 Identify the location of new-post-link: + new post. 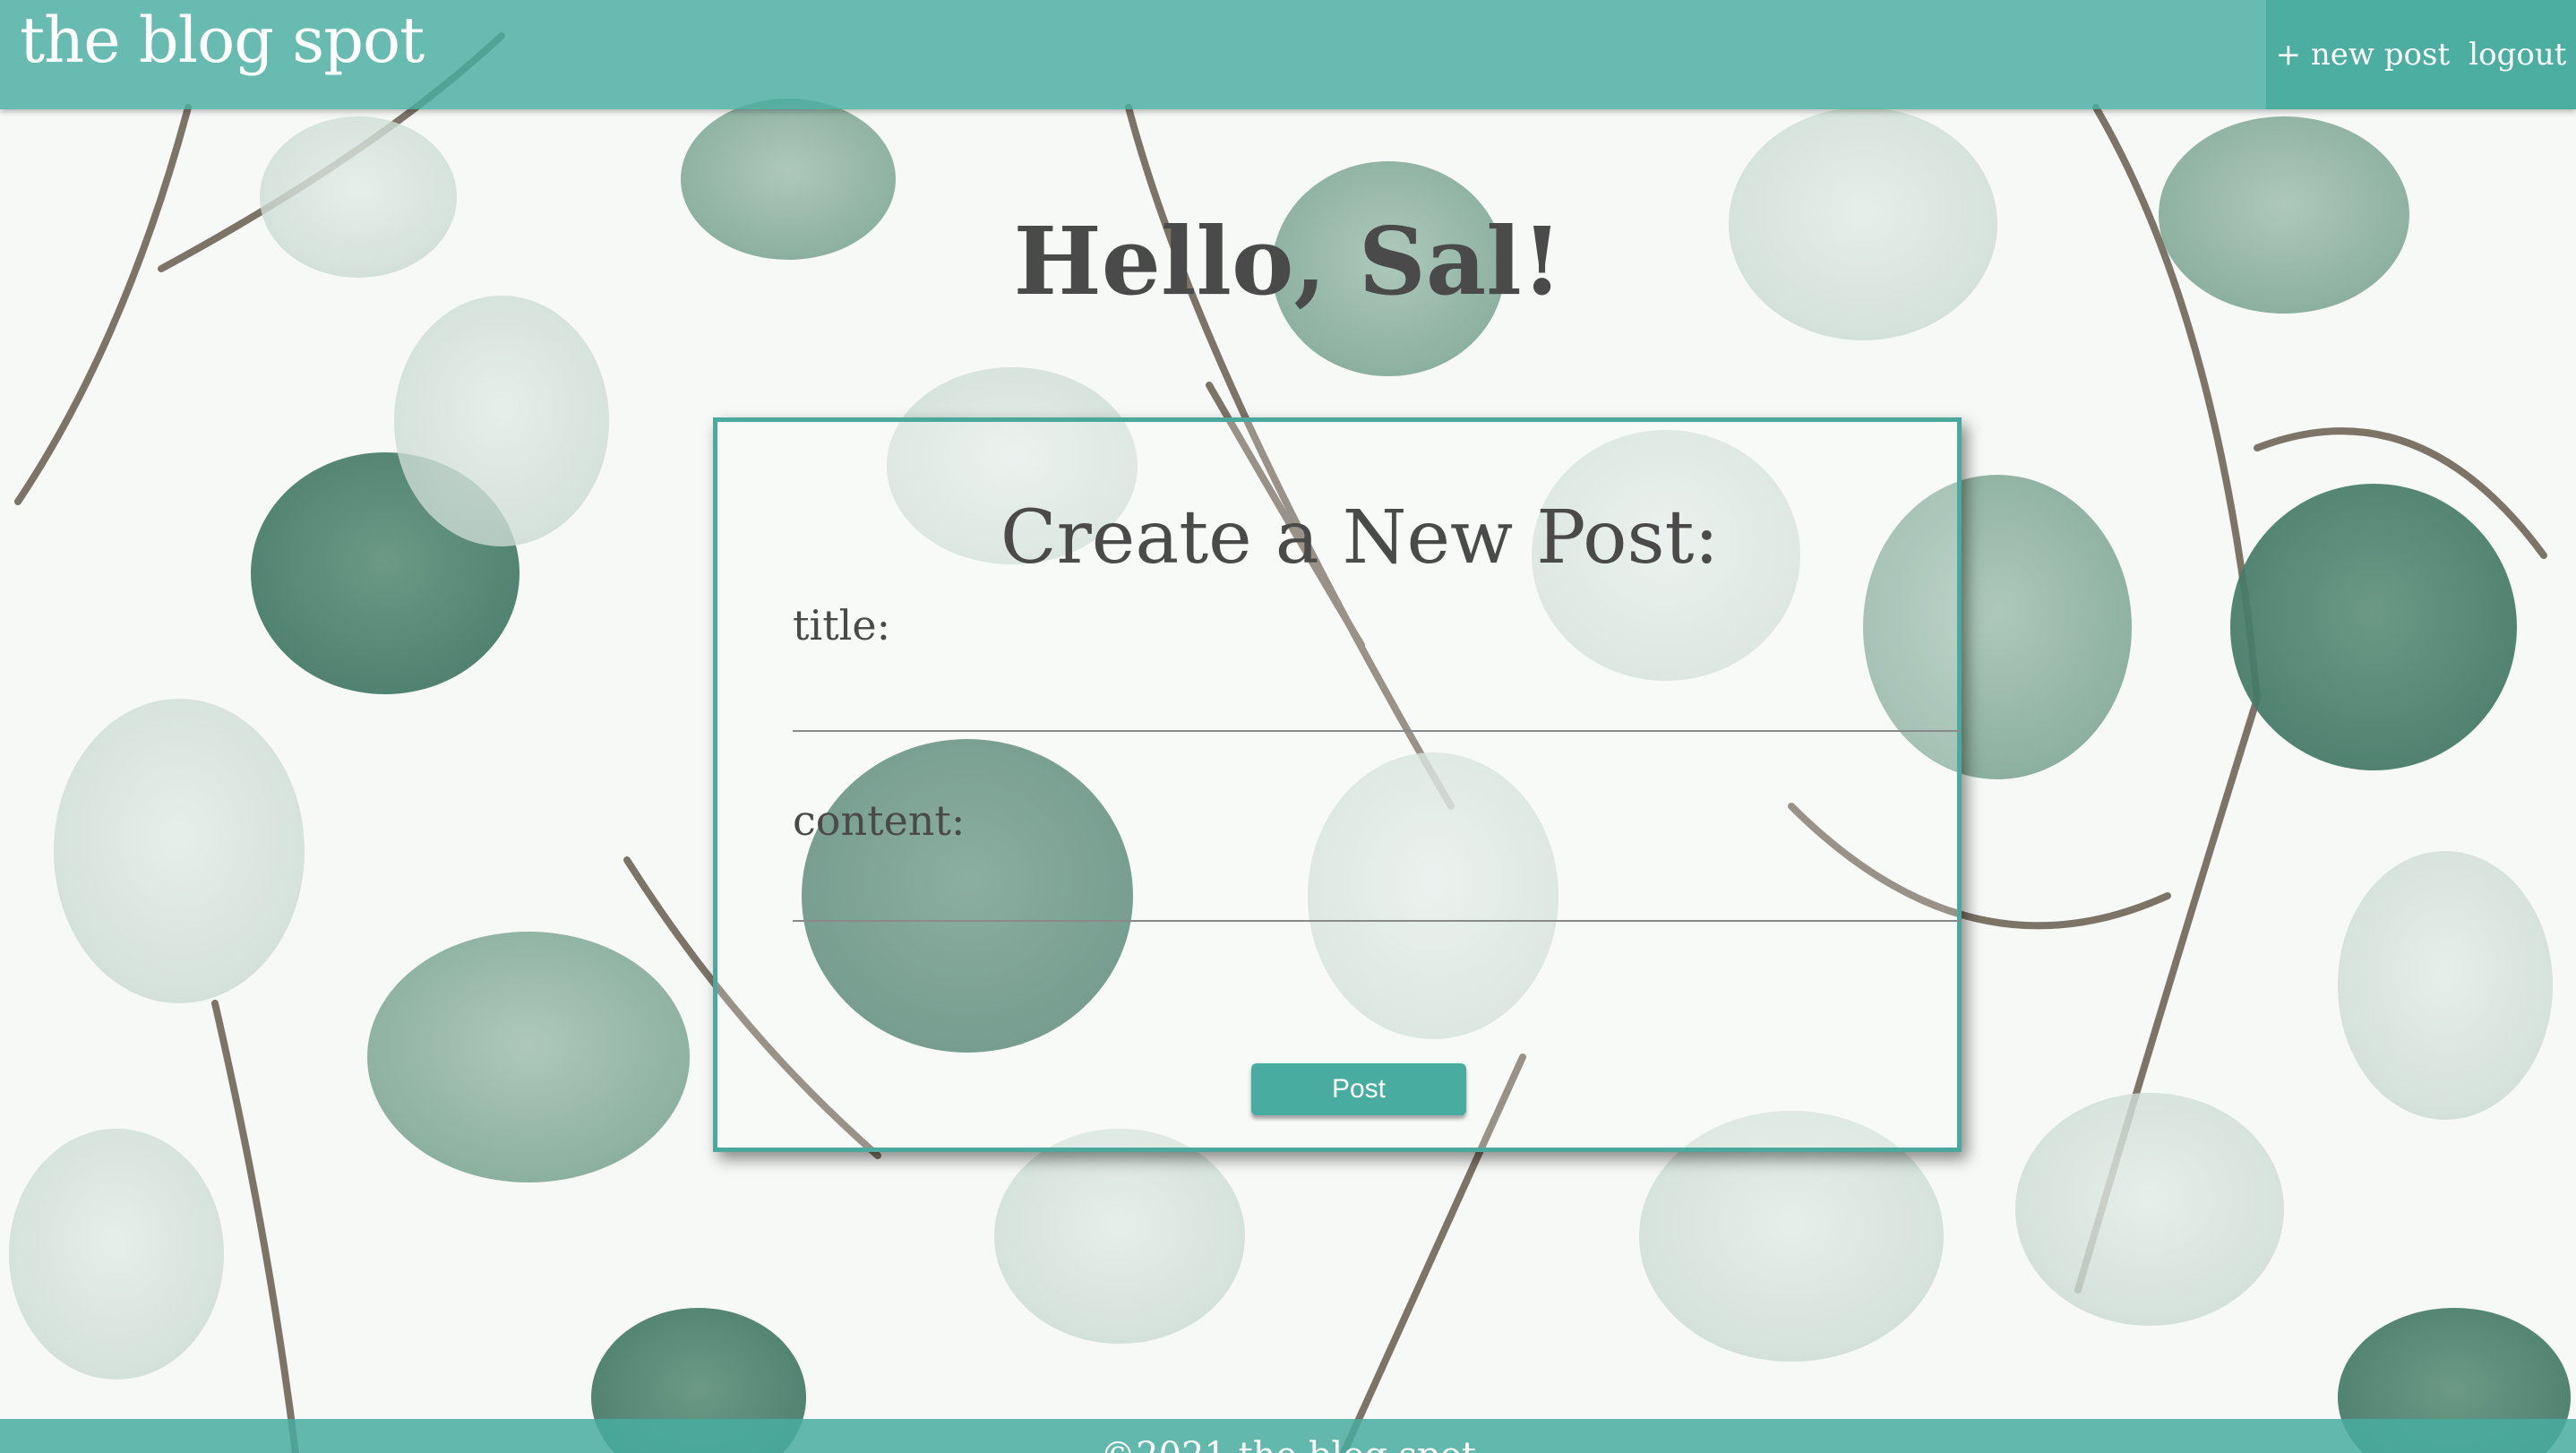
(2363, 55).